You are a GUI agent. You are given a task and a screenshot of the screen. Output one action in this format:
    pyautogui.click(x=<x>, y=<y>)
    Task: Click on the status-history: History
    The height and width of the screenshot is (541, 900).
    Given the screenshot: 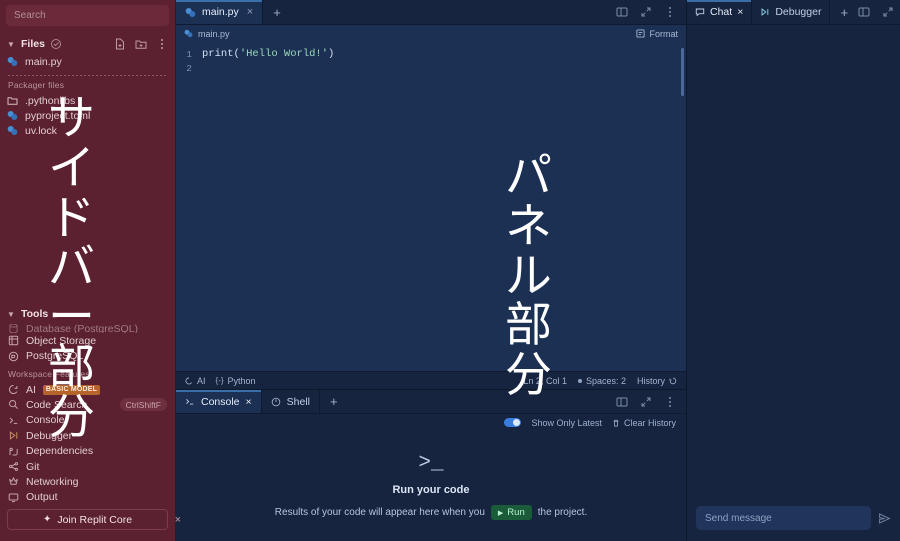 What is the action you would take?
    pyautogui.click(x=657, y=381)
    